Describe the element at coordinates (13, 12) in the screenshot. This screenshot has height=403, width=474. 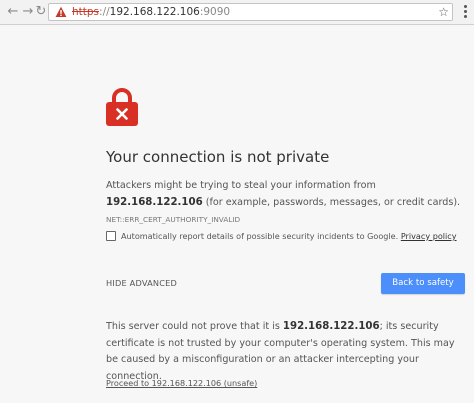
I see `back-arrow-icon: ←` at that location.